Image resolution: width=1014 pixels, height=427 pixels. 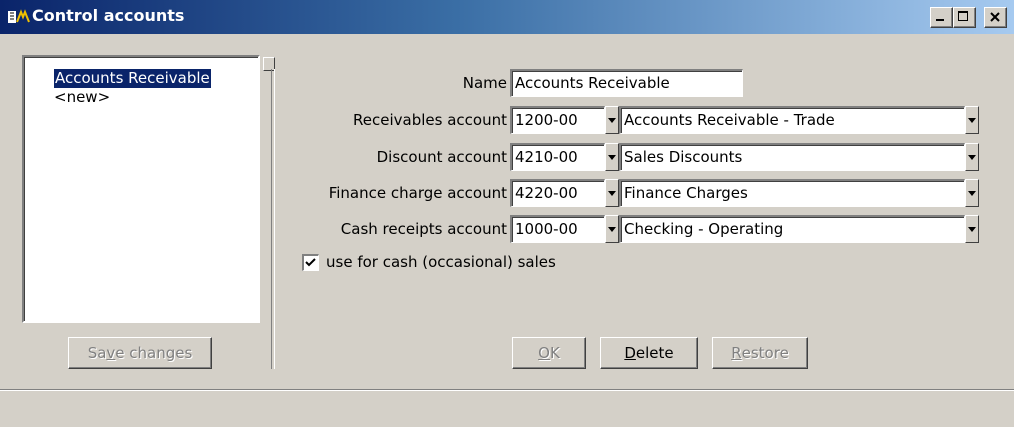 I want to click on finance-charge-description-dropdown, so click(x=972, y=193).